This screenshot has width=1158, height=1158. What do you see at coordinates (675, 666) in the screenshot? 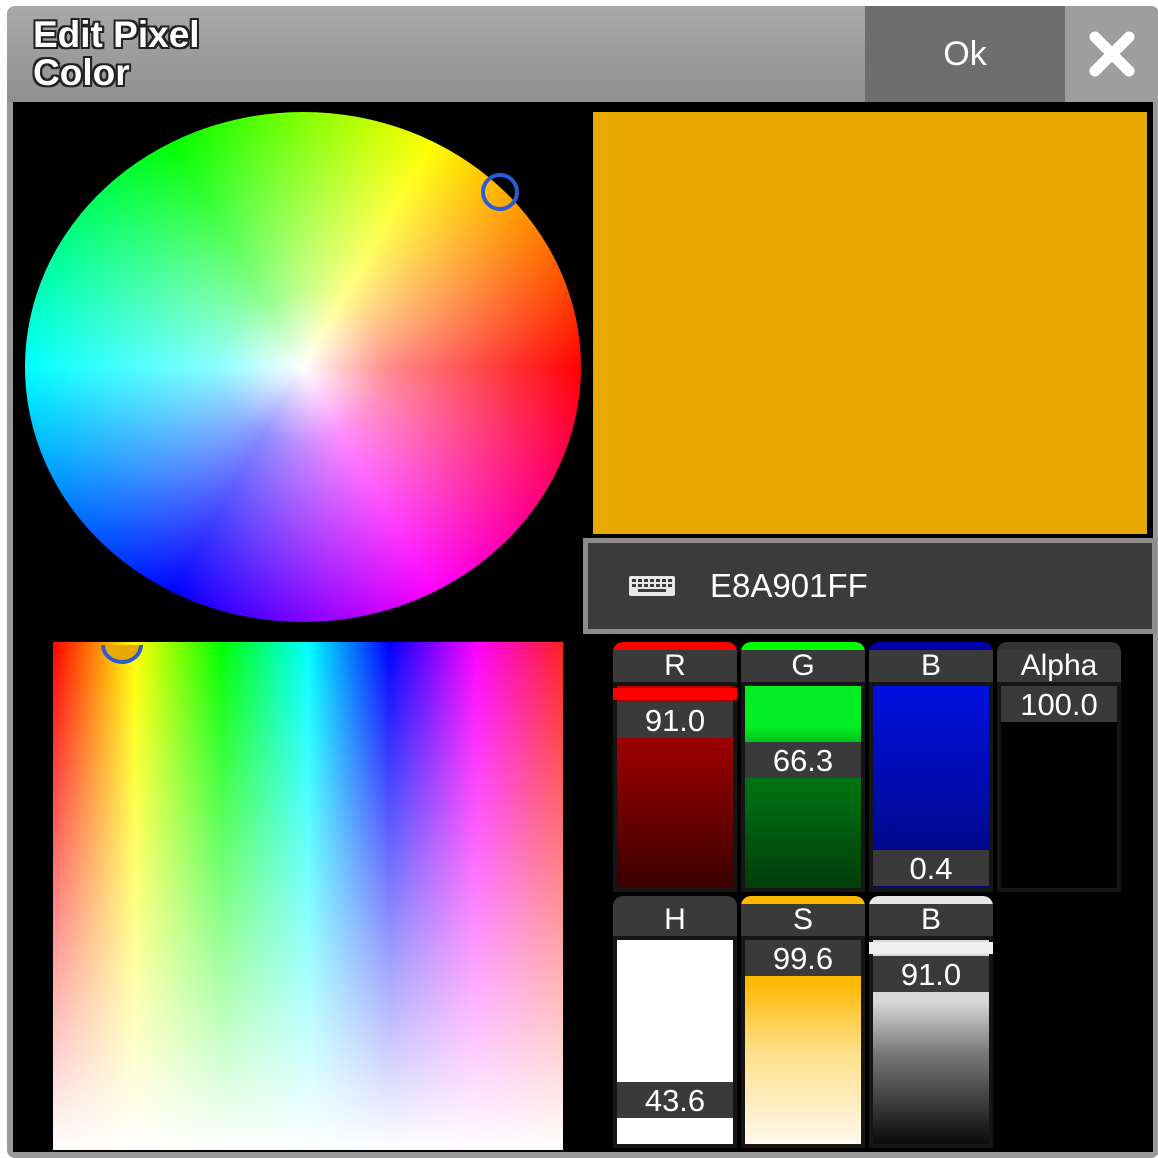
I see `fader-red-label: R` at bounding box center [675, 666].